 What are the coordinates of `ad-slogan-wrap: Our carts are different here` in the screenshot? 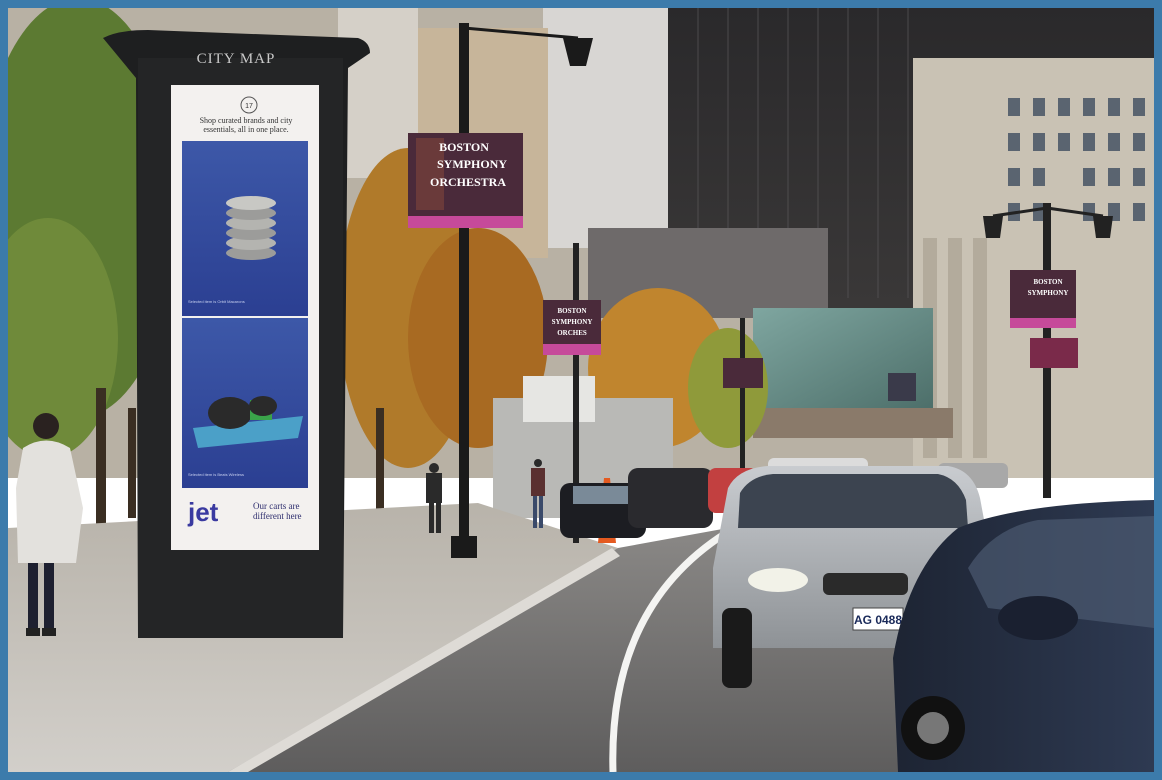 It's located at (277, 511).